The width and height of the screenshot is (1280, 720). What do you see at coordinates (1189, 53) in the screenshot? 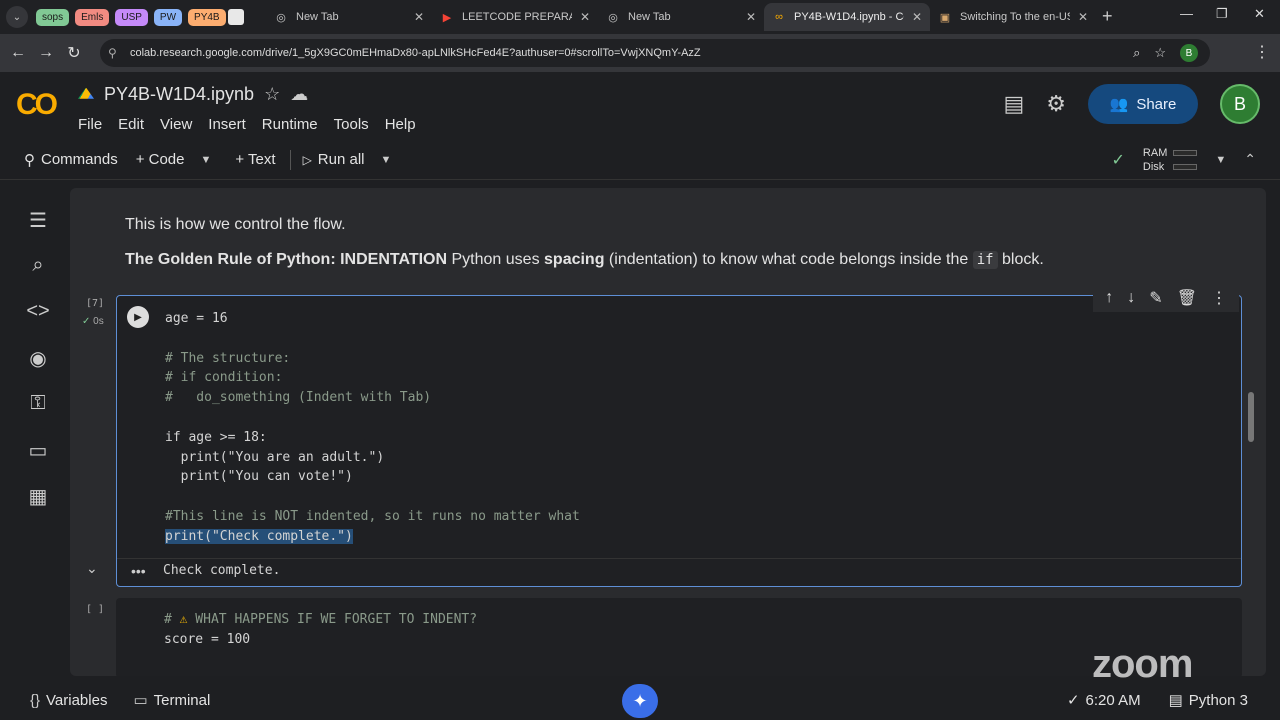
I see `profile-avatar-small: B` at bounding box center [1189, 53].